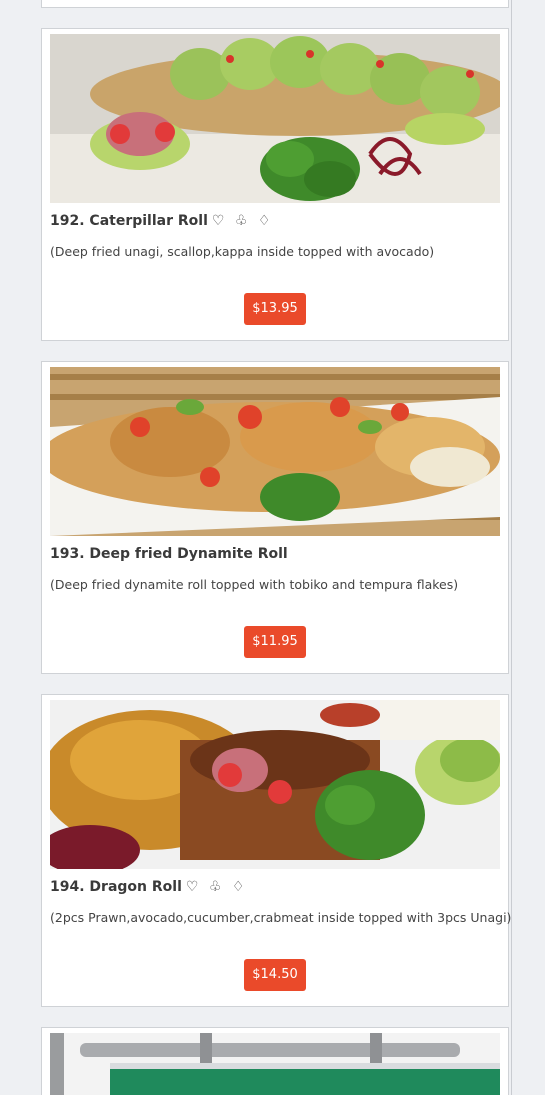 This screenshot has height=1095, width=545. What do you see at coordinates (275, 975) in the screenshot?
I see `add-to-cart-price-button: $14.50` at bounding box center [275, 975].